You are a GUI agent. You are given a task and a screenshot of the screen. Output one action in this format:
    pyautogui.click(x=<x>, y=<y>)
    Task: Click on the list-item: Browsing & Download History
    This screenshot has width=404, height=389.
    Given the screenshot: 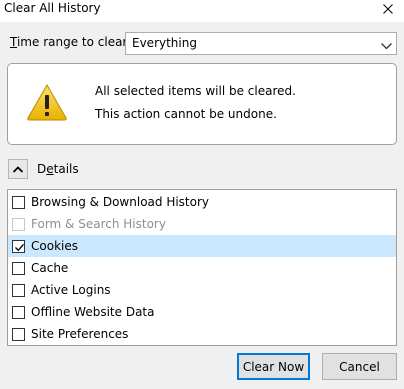 What is the action you would take?
    pyautogui.click(x=202, y=202)
    